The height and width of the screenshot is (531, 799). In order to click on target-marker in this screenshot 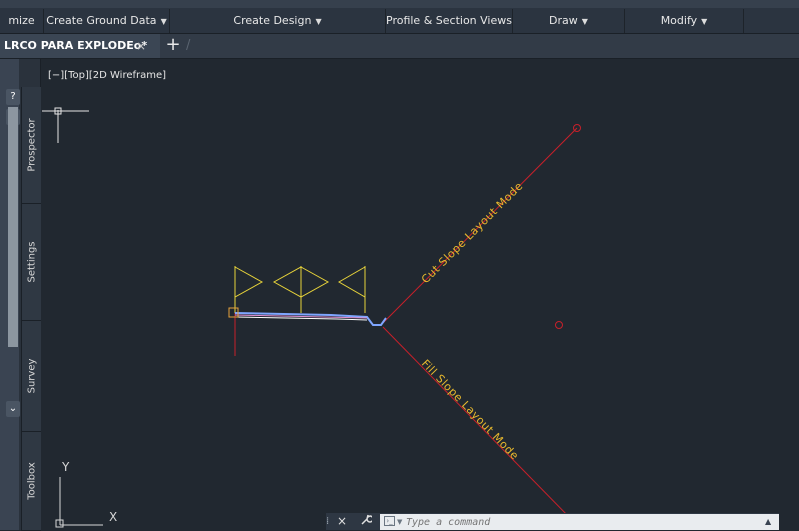, I will do `click(559, 325)`.